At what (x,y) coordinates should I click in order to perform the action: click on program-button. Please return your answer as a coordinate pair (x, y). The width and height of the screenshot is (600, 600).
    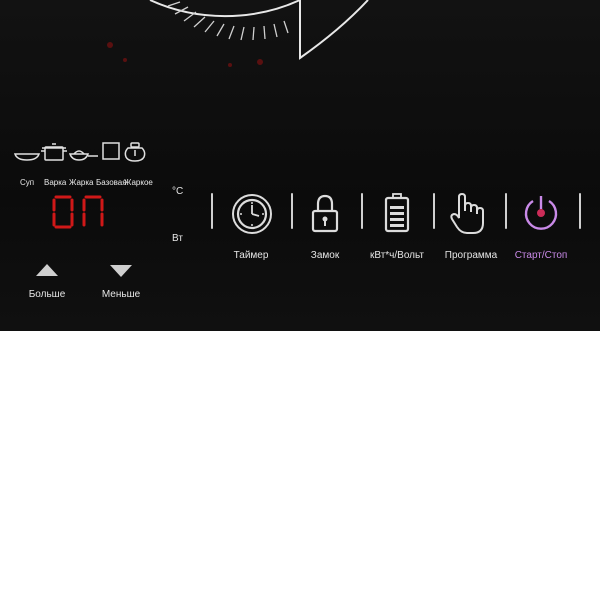
    Looking at the image, I should click on (467, 215).